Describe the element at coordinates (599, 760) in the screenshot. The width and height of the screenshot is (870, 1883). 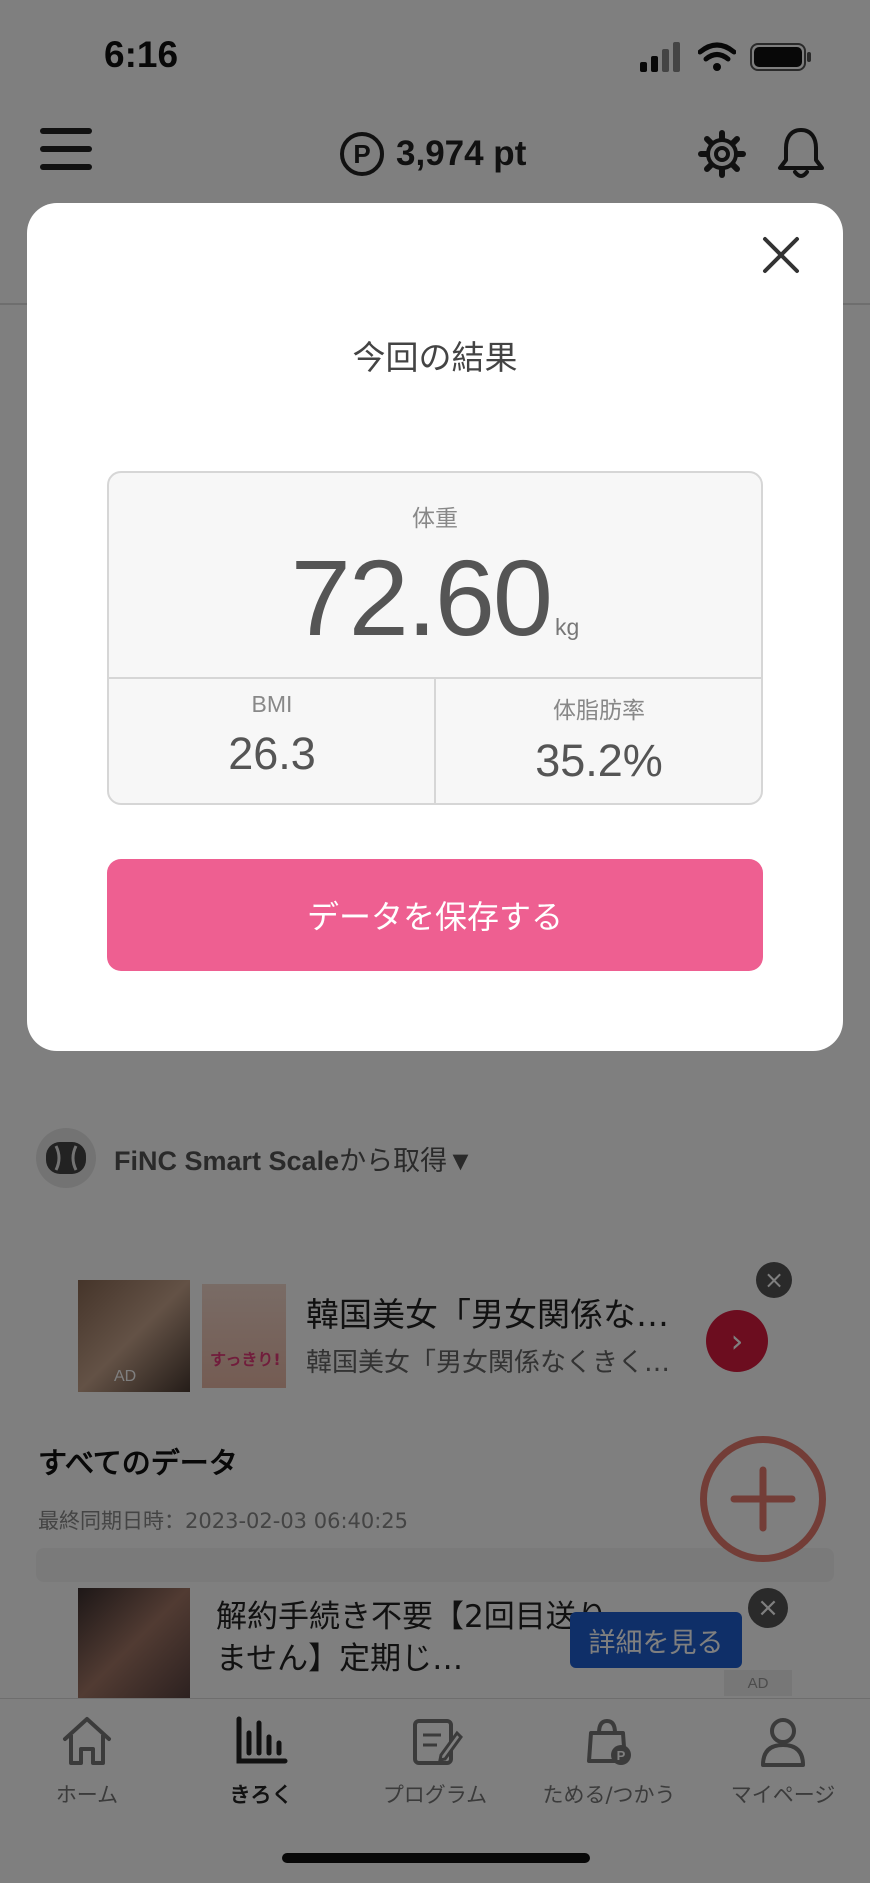
I see `body-fat-value: 35.2%` at that location.